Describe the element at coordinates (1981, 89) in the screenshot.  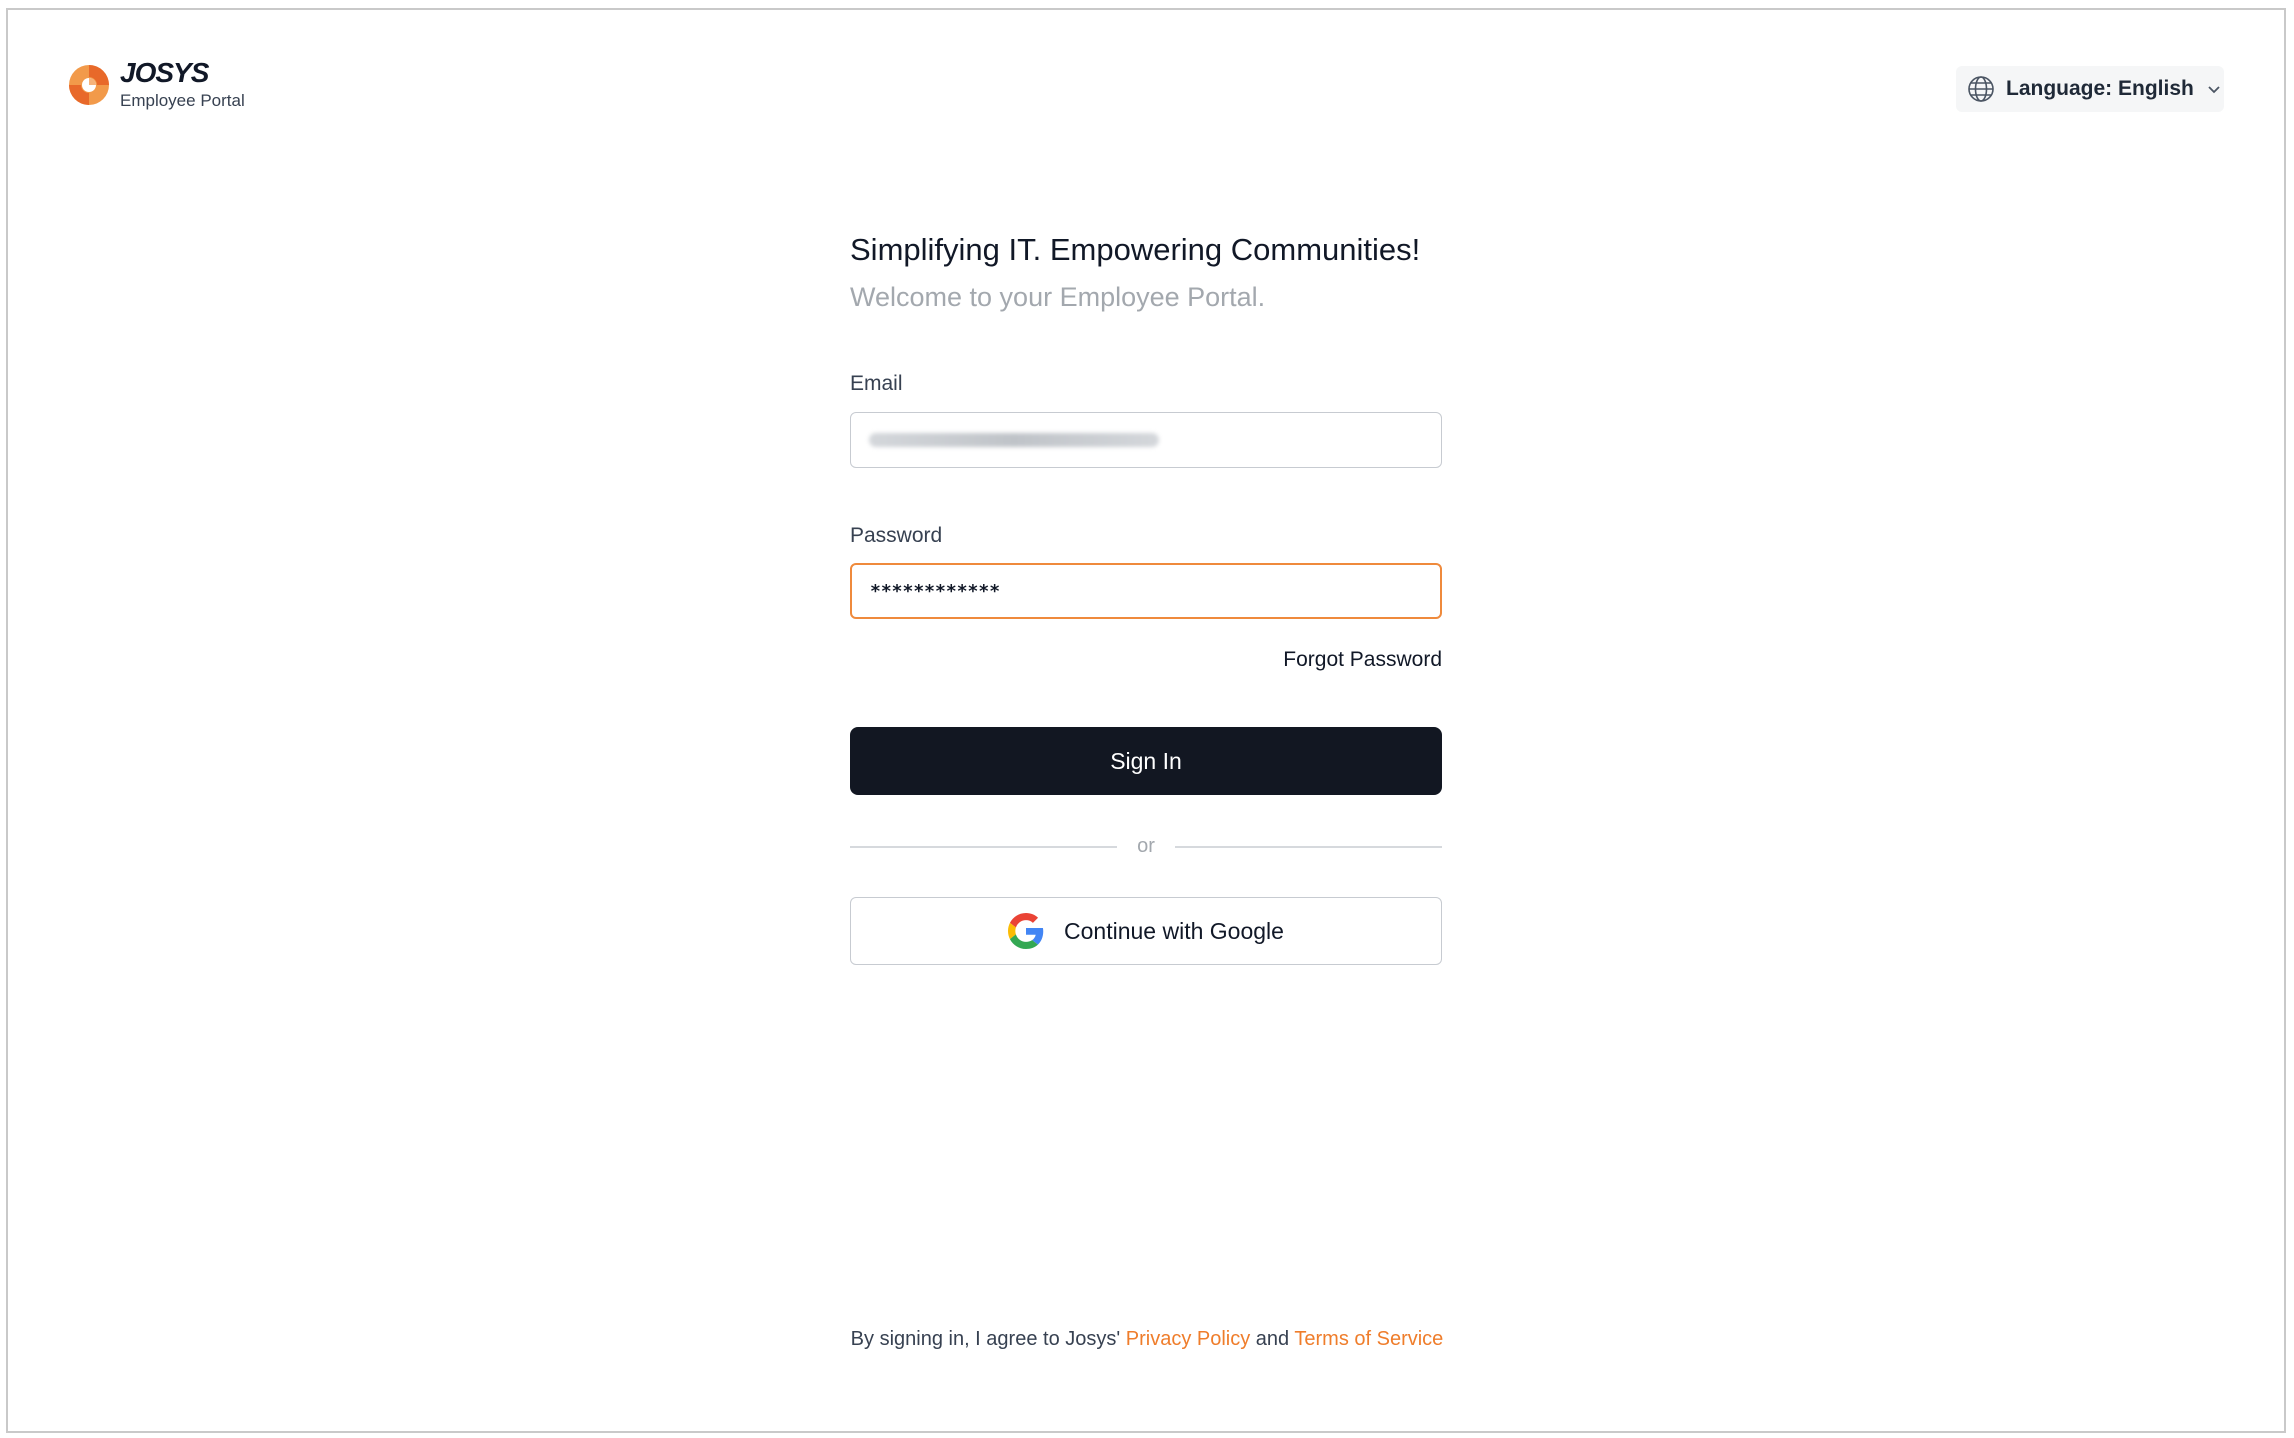
I see `globe-icon` at that location.